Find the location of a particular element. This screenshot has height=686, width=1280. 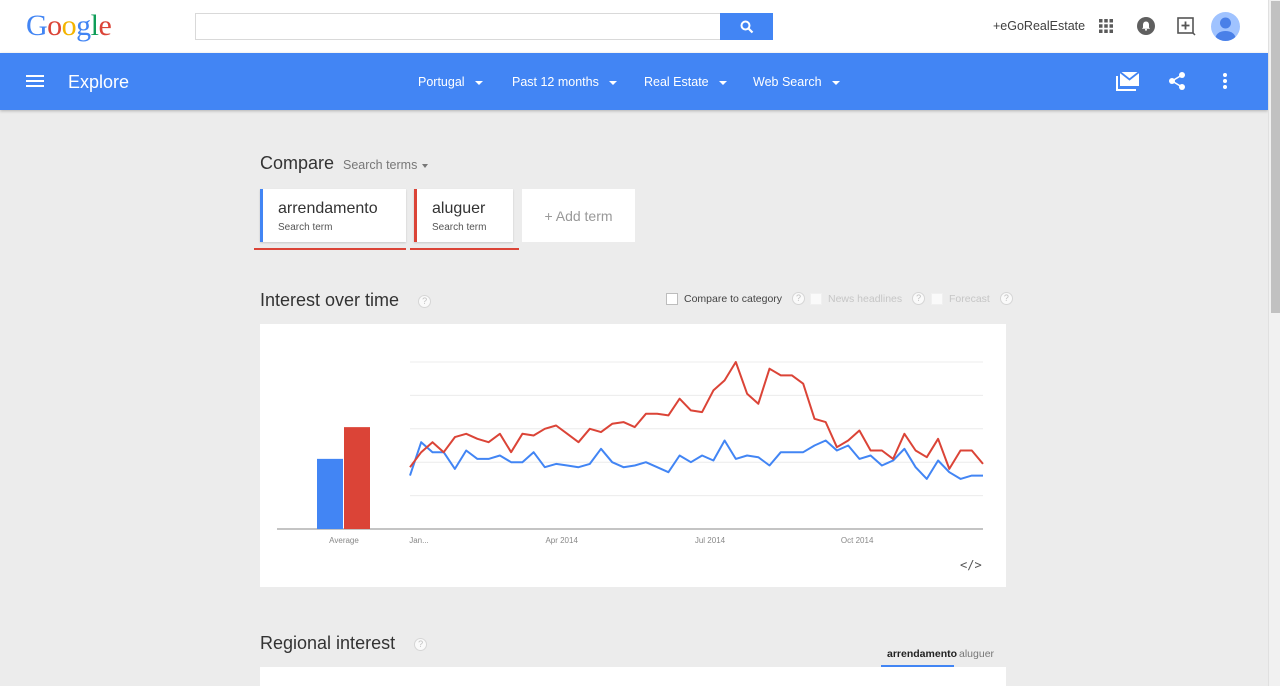

avatar is located at coordinates (1225, 26).